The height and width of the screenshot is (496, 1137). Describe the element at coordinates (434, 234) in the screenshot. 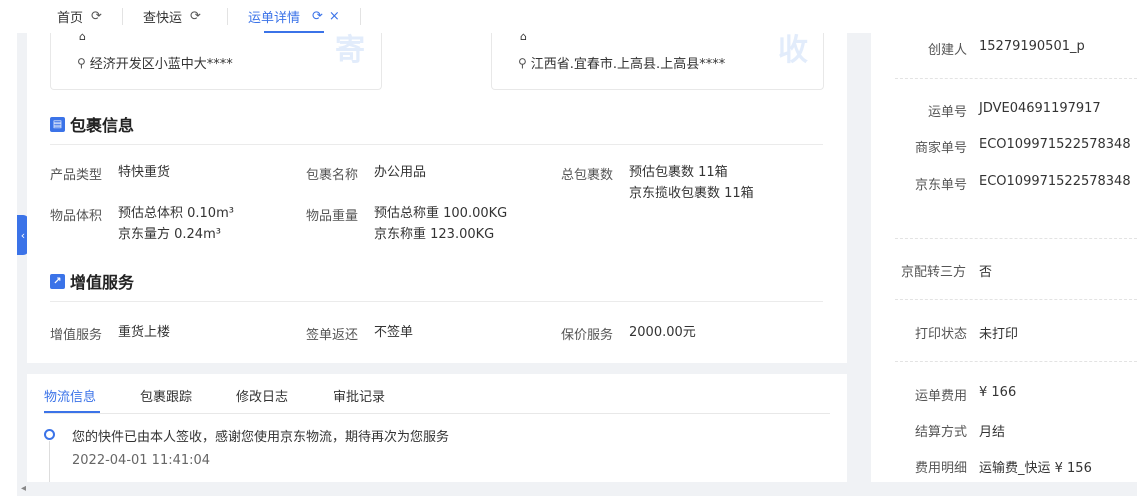

I see `weight-measured: 京东称重 123.00KG` at that location.